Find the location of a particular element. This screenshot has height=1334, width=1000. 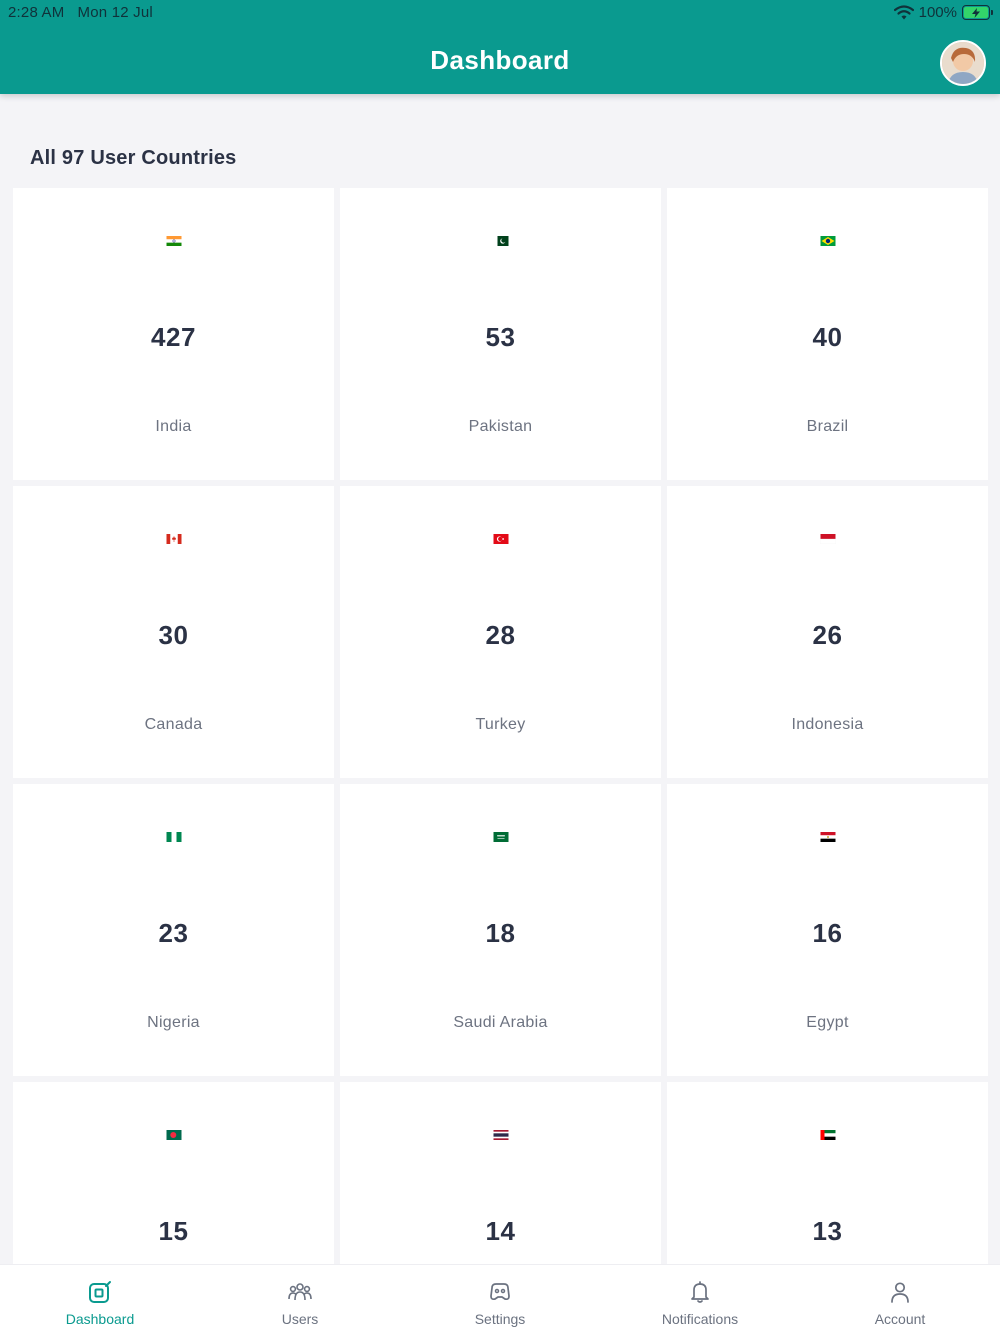

canada-flag-icon is located at coordinates (173, 539).